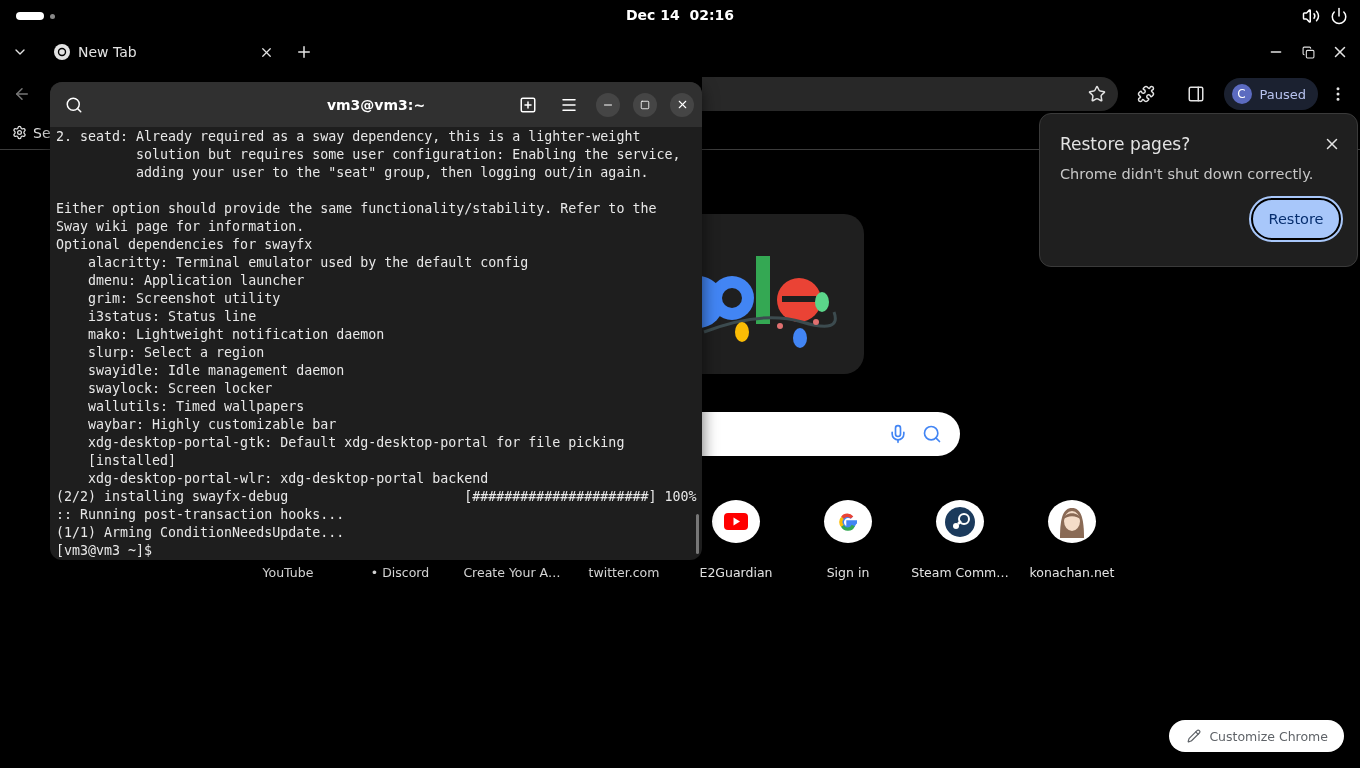 The height and width of the screenshot is (768, 1360). I want to click on steam-logo-icon, so click(960, 521).